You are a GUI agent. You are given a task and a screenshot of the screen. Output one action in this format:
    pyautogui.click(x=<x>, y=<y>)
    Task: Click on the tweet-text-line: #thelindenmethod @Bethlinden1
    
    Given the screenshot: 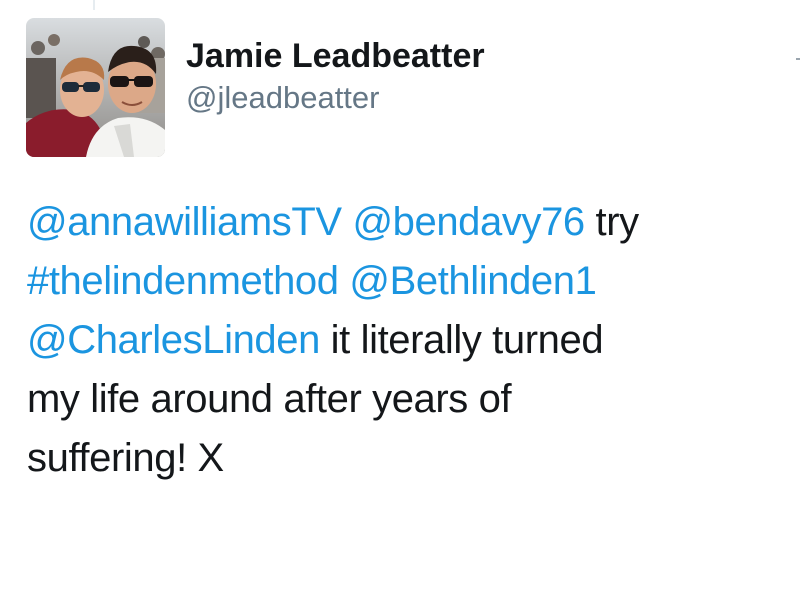 What is the action you would take?
    pyautogui.click(x=412, y=281)
    